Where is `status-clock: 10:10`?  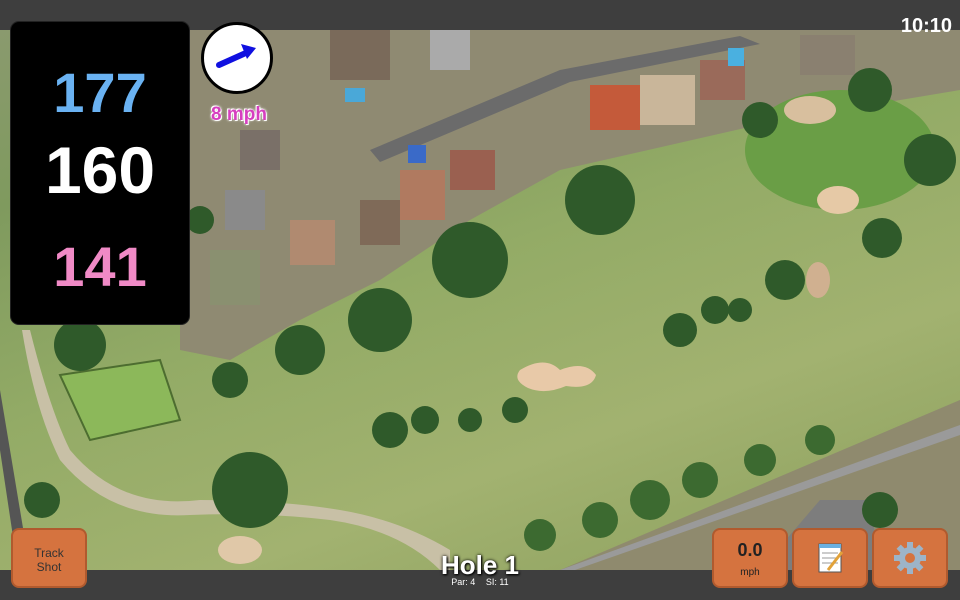
status-clock: 10:10 is located at coordinates (926, 26).